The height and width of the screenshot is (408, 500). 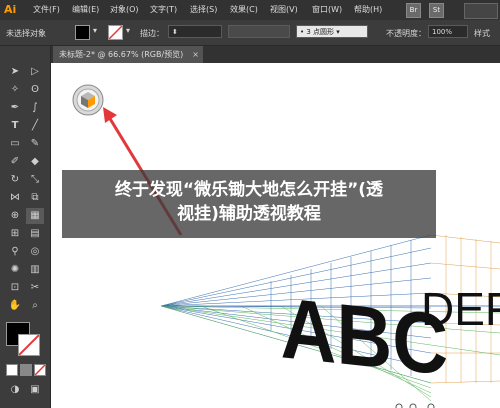 I want to click on column-graph-icon: ▥, so click(x=35, y=270).